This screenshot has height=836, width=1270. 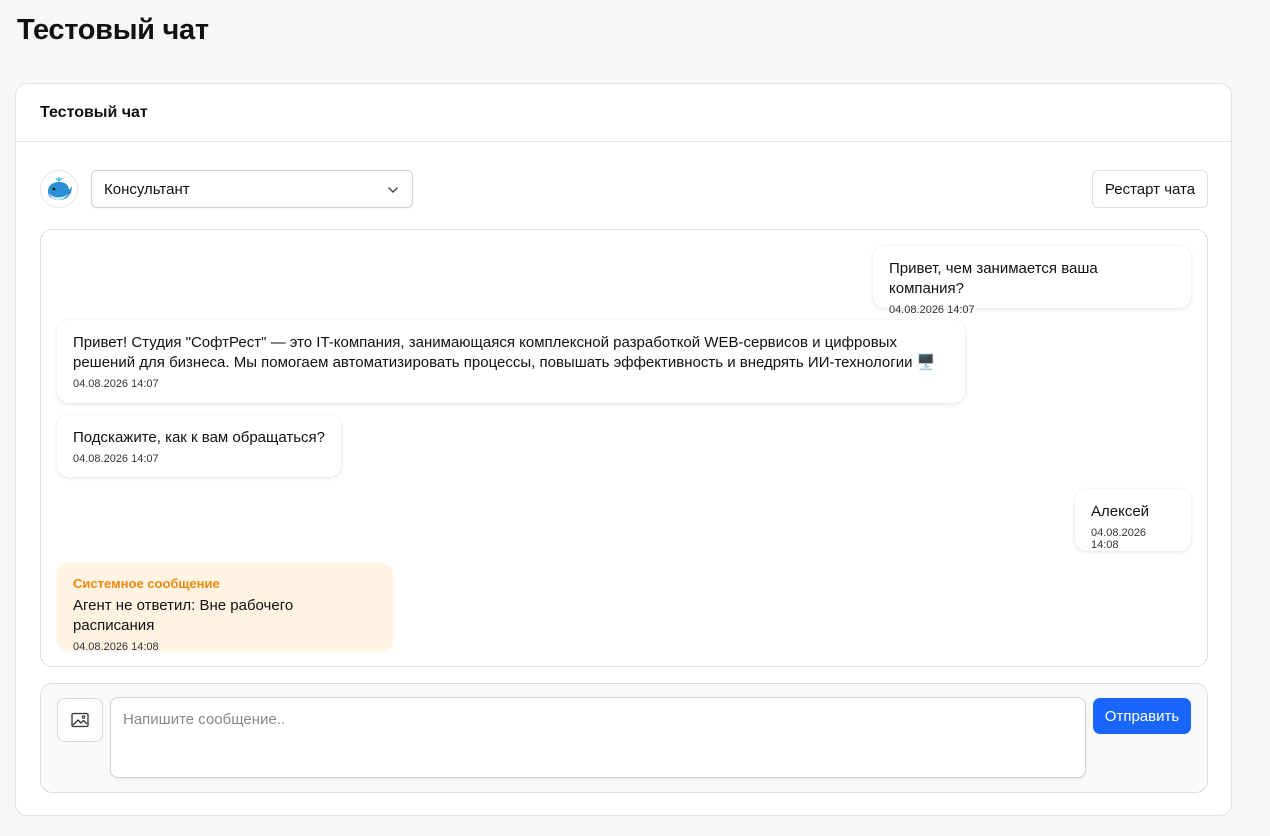 What do you see at coordinates (393, 190) in the screenshot?
I see `chevron-down-icon` at bounding box center [393, 190].